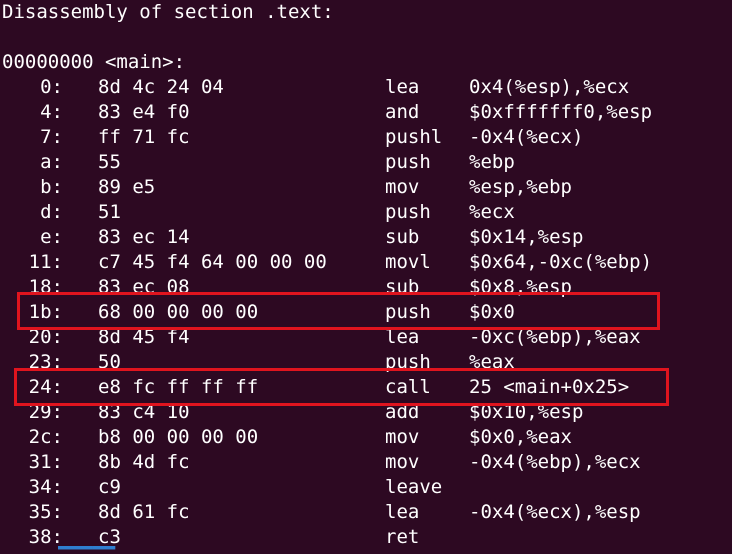 This screenshot has height=554, width=732. I want to click on address-offset: 0:, so click(51, 87).